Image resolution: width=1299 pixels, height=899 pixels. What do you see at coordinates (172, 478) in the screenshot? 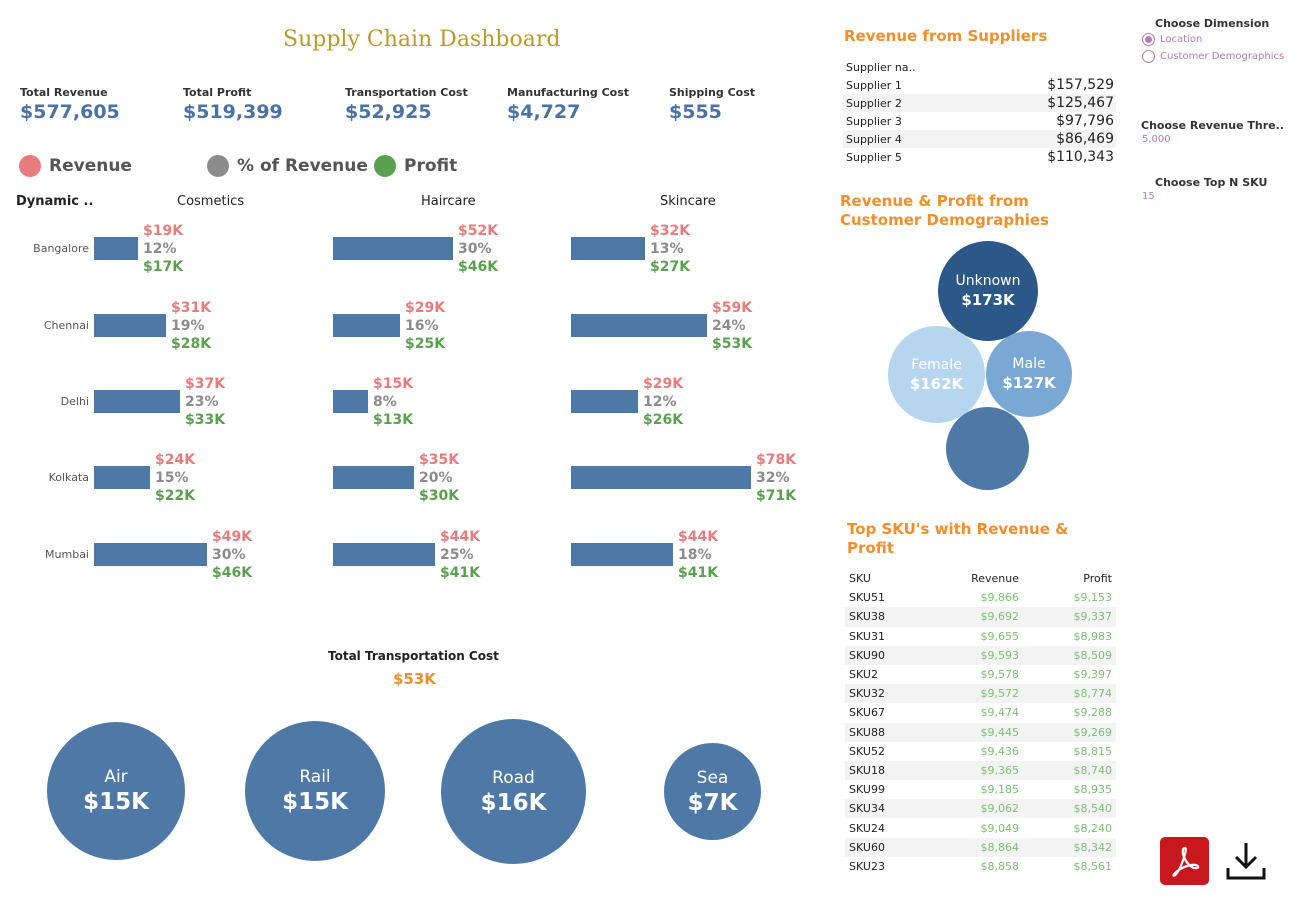
I see `percent-label: 15%` at bounding box center [172, 478].